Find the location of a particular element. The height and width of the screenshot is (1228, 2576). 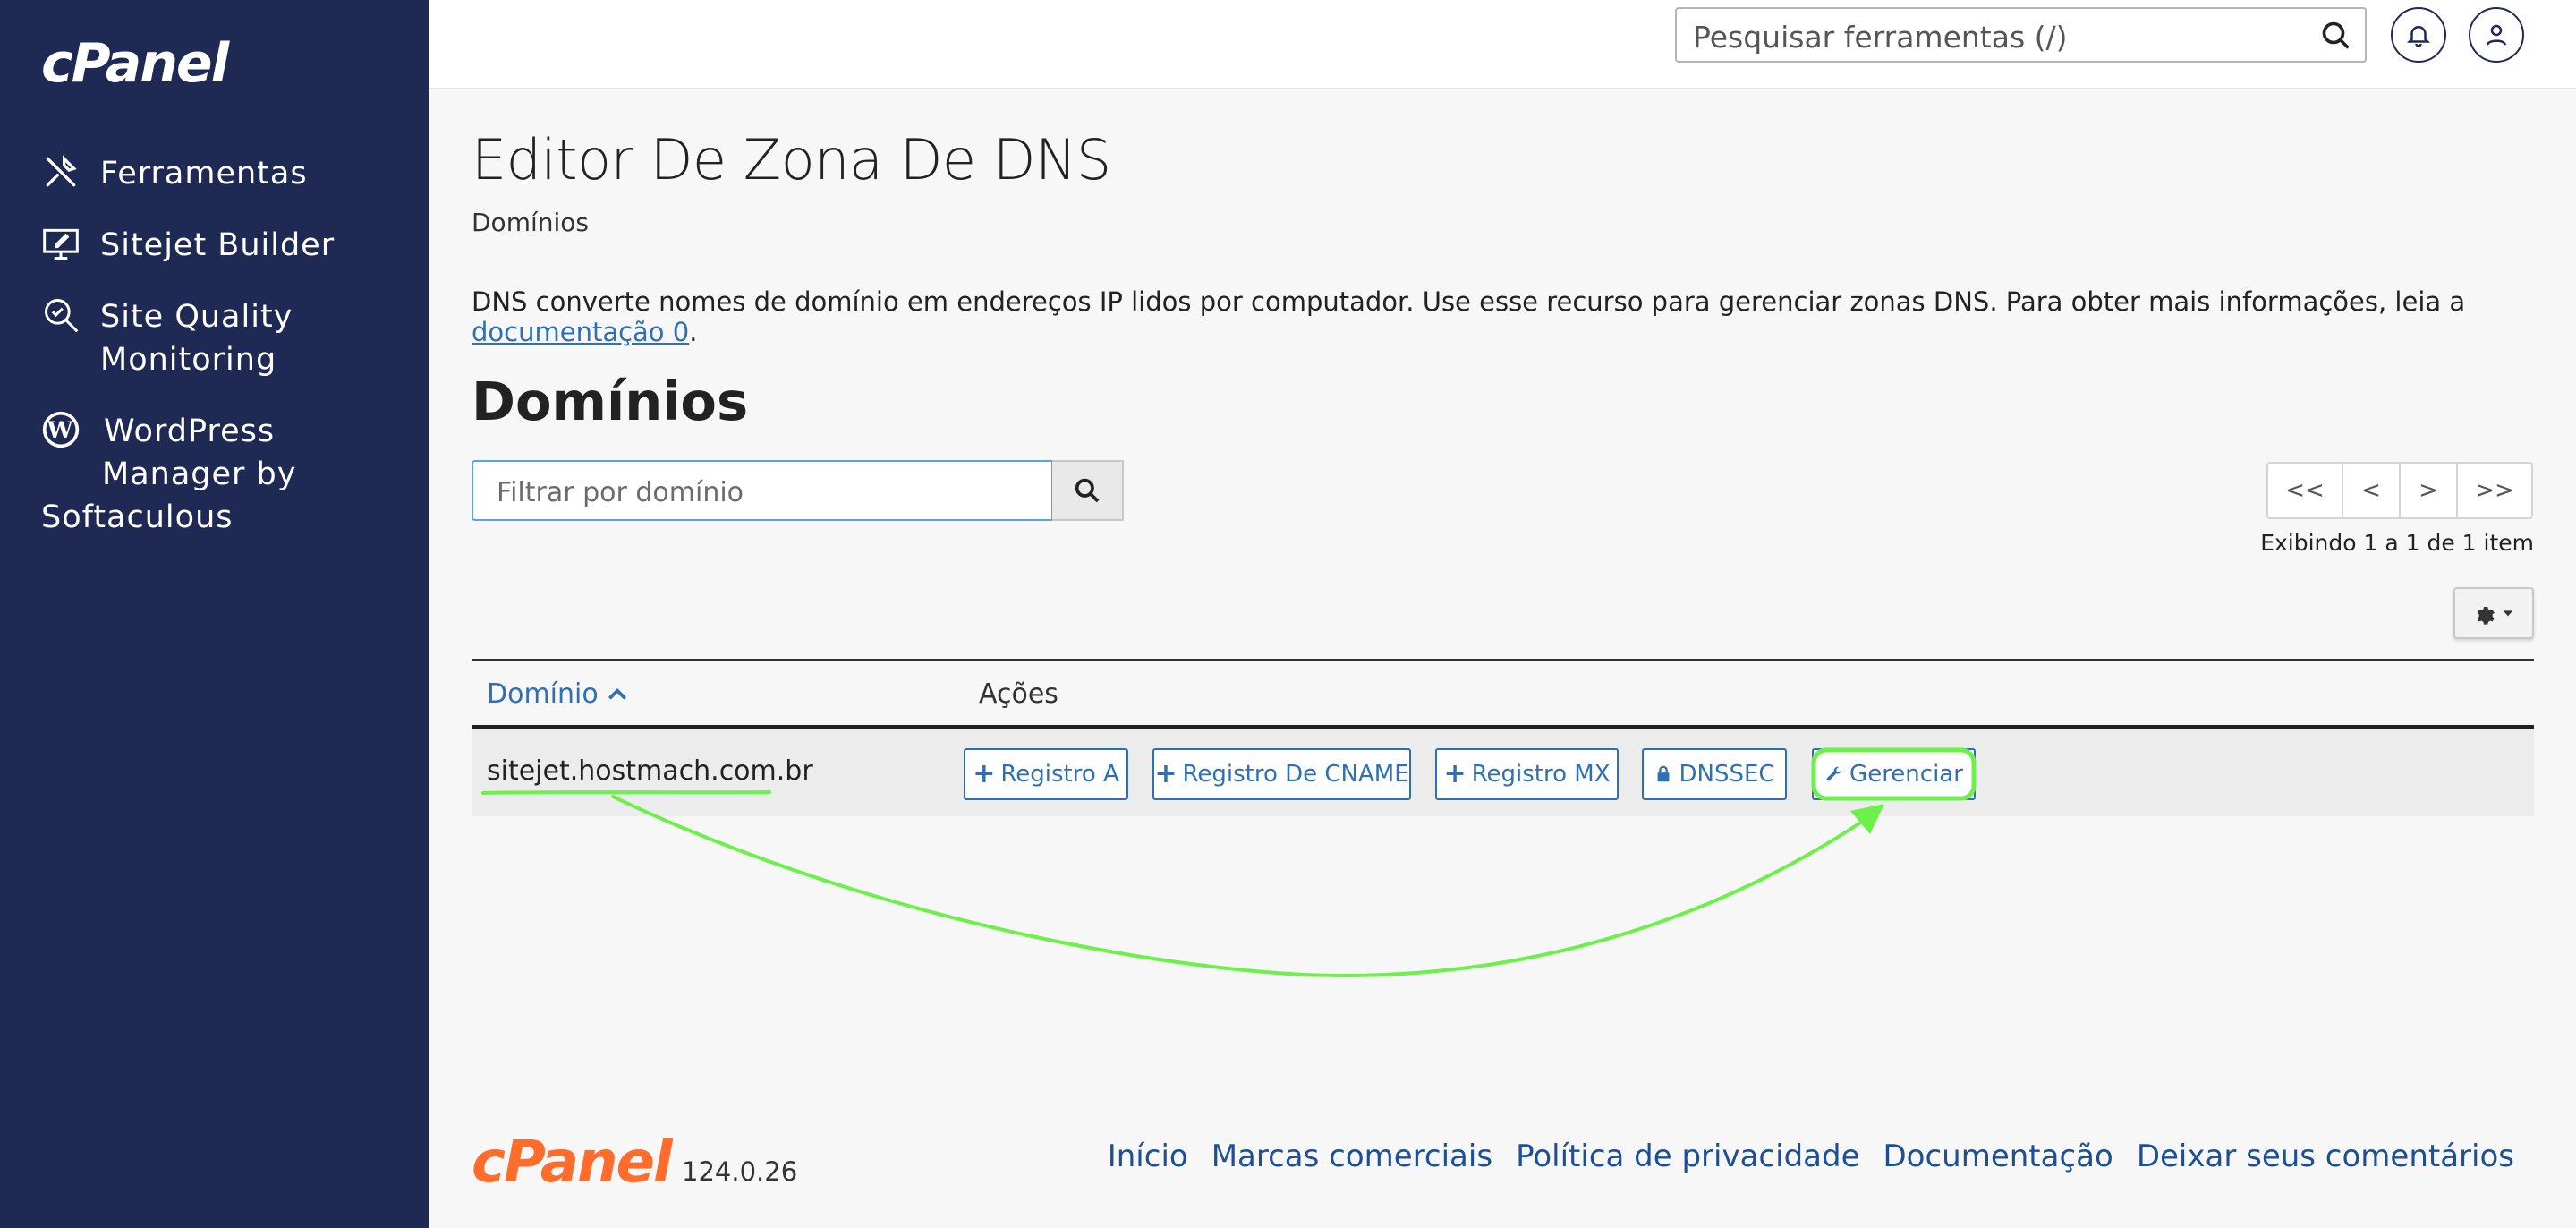

domain-filter-input is located at coordinates (765, 493).